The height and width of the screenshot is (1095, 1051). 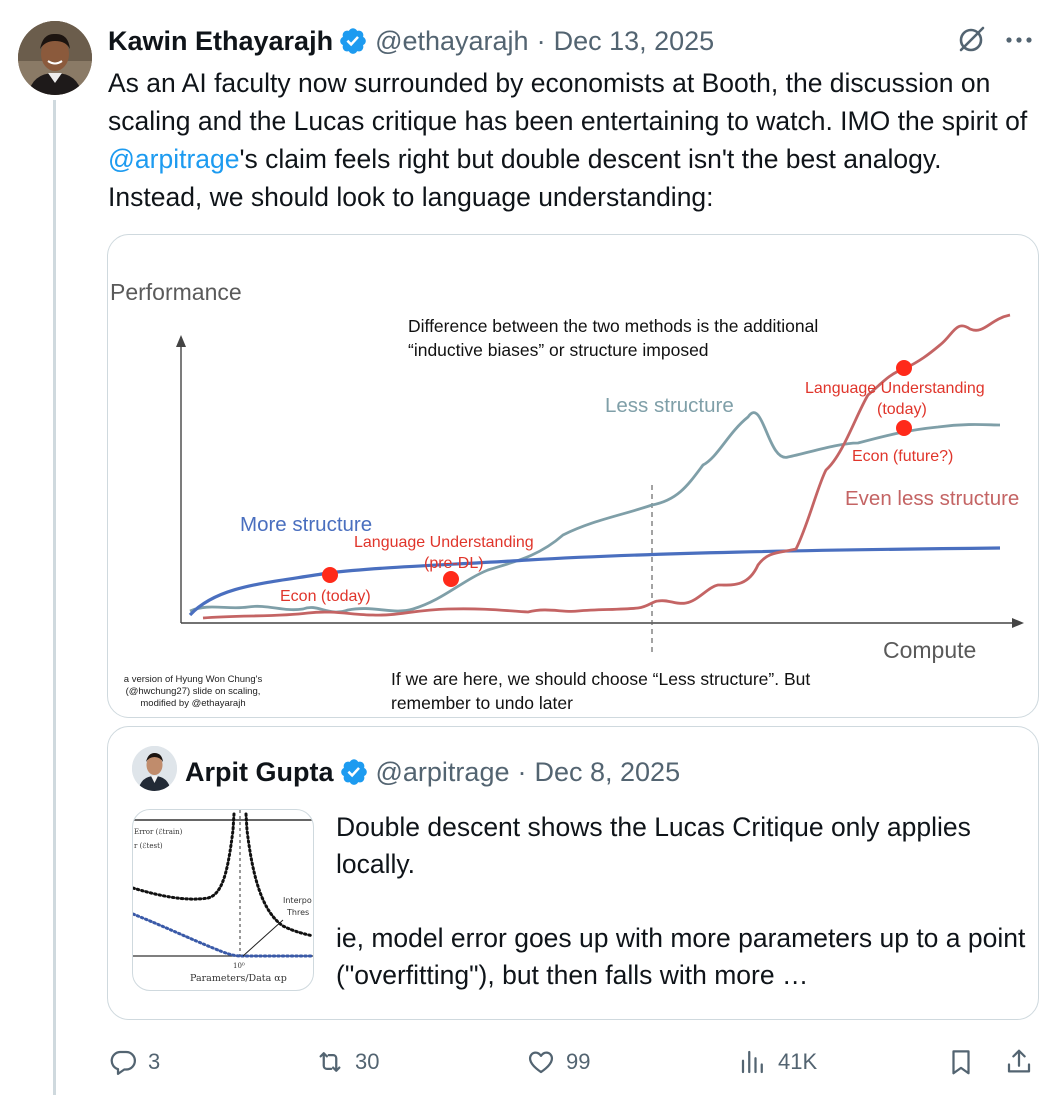 What do you see at coordinates (192, 703) in the screenshot?
I see `credit-line3: modified by @ethayarajh` at bounding box center [192, 703].